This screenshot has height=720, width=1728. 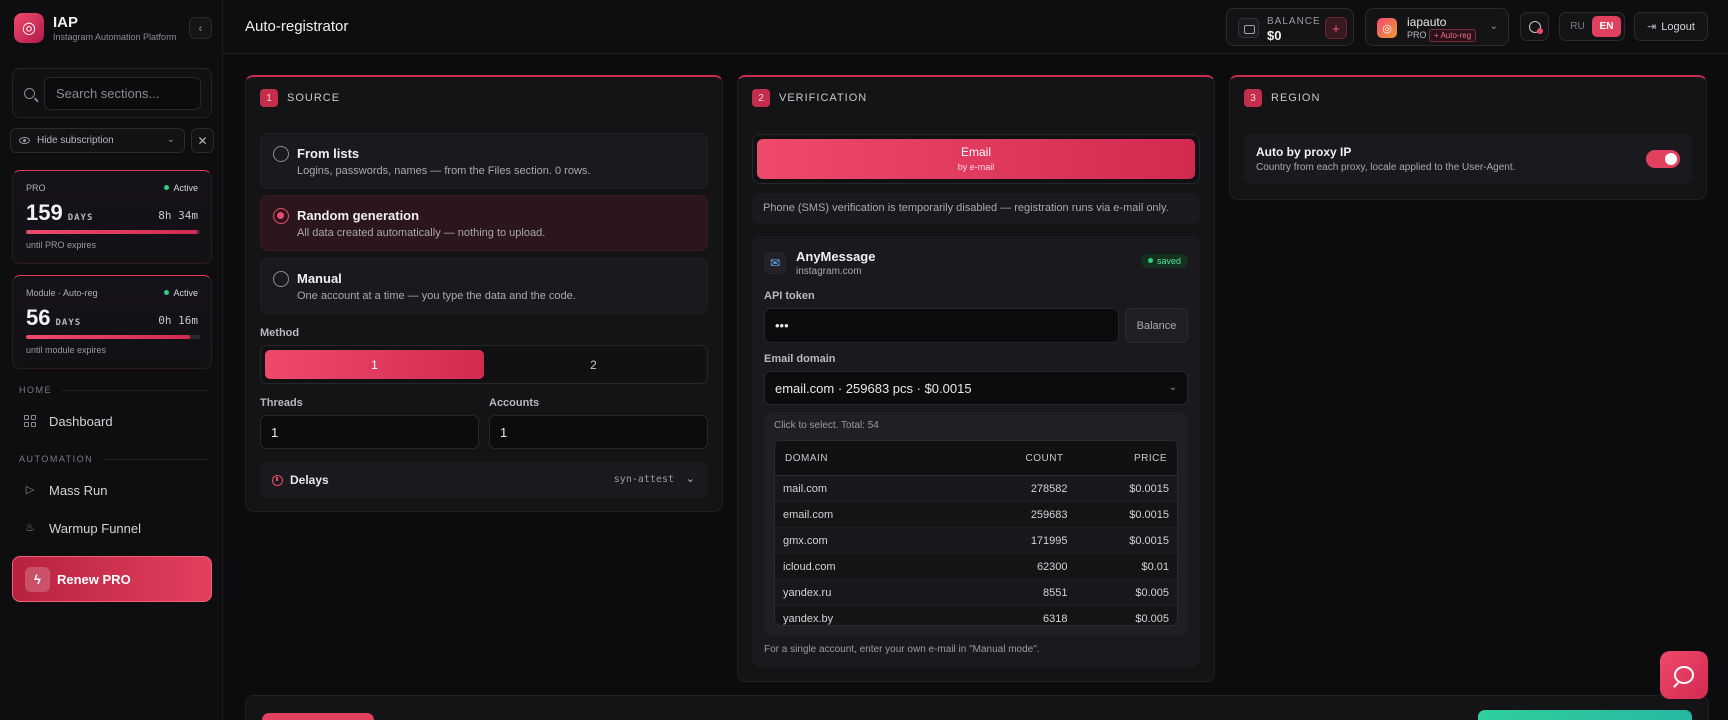 What do you see at coordinates (874, 458) in the screenshot?
I see `column-header-domain: DOMAIN` at bounding box center [874, 458].